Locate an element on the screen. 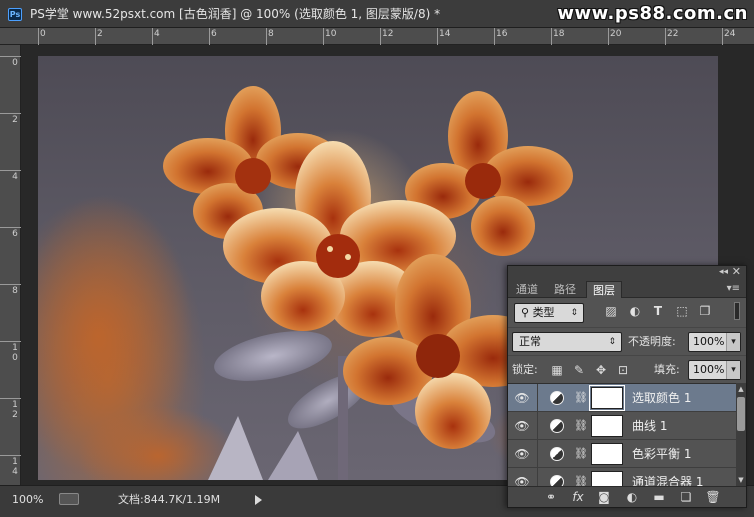 Image resolution: width=754 pixels, height=517 pixels. layer-row: 👁 ⛓ 曲线 1 is located at coordinates (622, 426).